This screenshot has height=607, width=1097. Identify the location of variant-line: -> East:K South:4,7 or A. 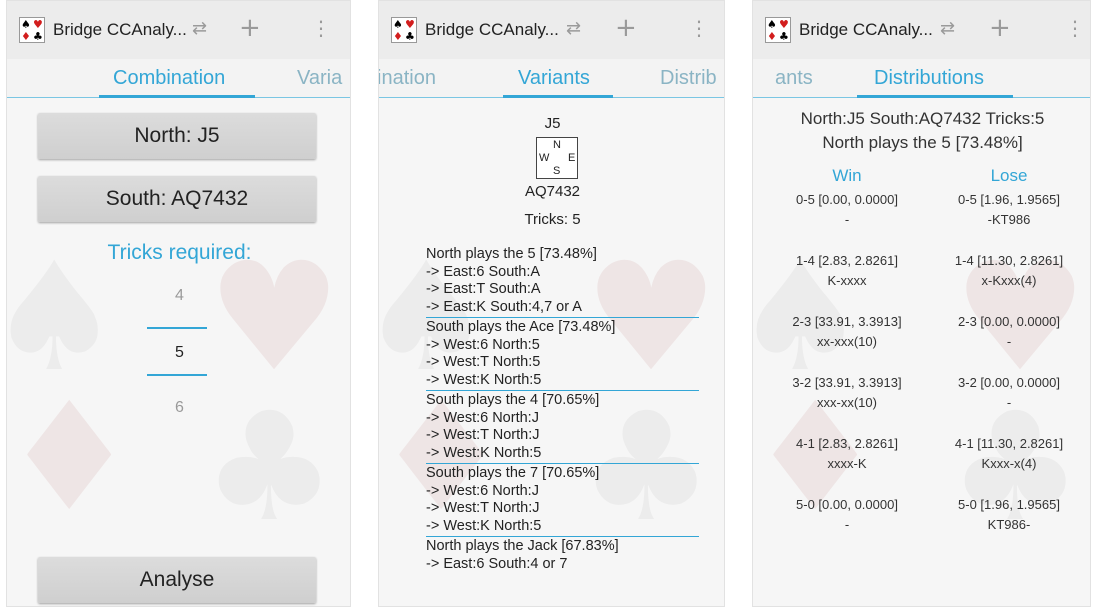
(504, 306).